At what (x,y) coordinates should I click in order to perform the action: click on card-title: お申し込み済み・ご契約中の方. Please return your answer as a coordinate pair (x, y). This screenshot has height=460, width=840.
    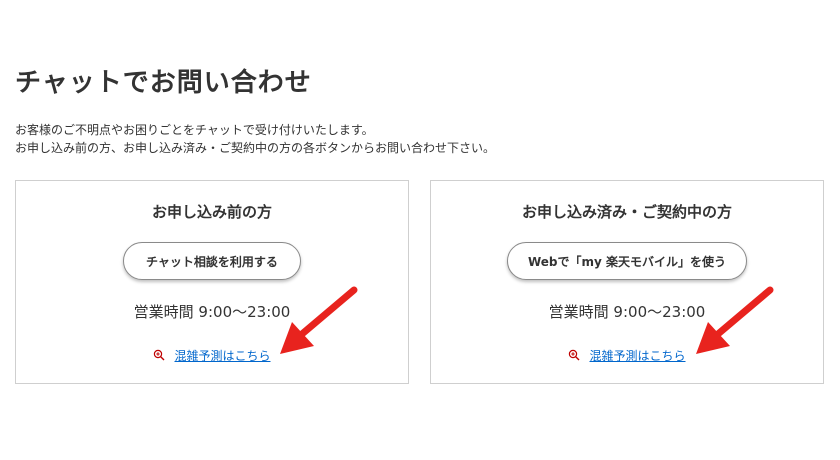
    Looking at the image, I should click on (626, 212).